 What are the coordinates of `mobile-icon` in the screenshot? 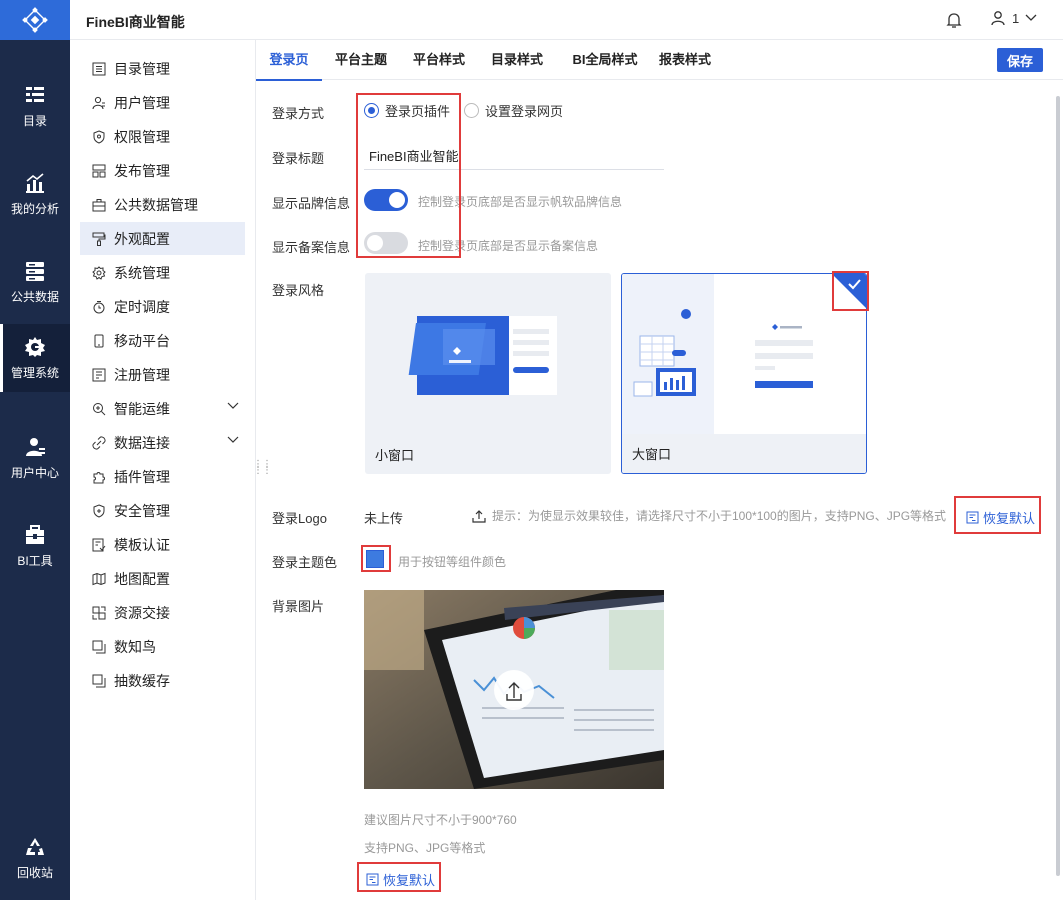 It's located at (99, 341).